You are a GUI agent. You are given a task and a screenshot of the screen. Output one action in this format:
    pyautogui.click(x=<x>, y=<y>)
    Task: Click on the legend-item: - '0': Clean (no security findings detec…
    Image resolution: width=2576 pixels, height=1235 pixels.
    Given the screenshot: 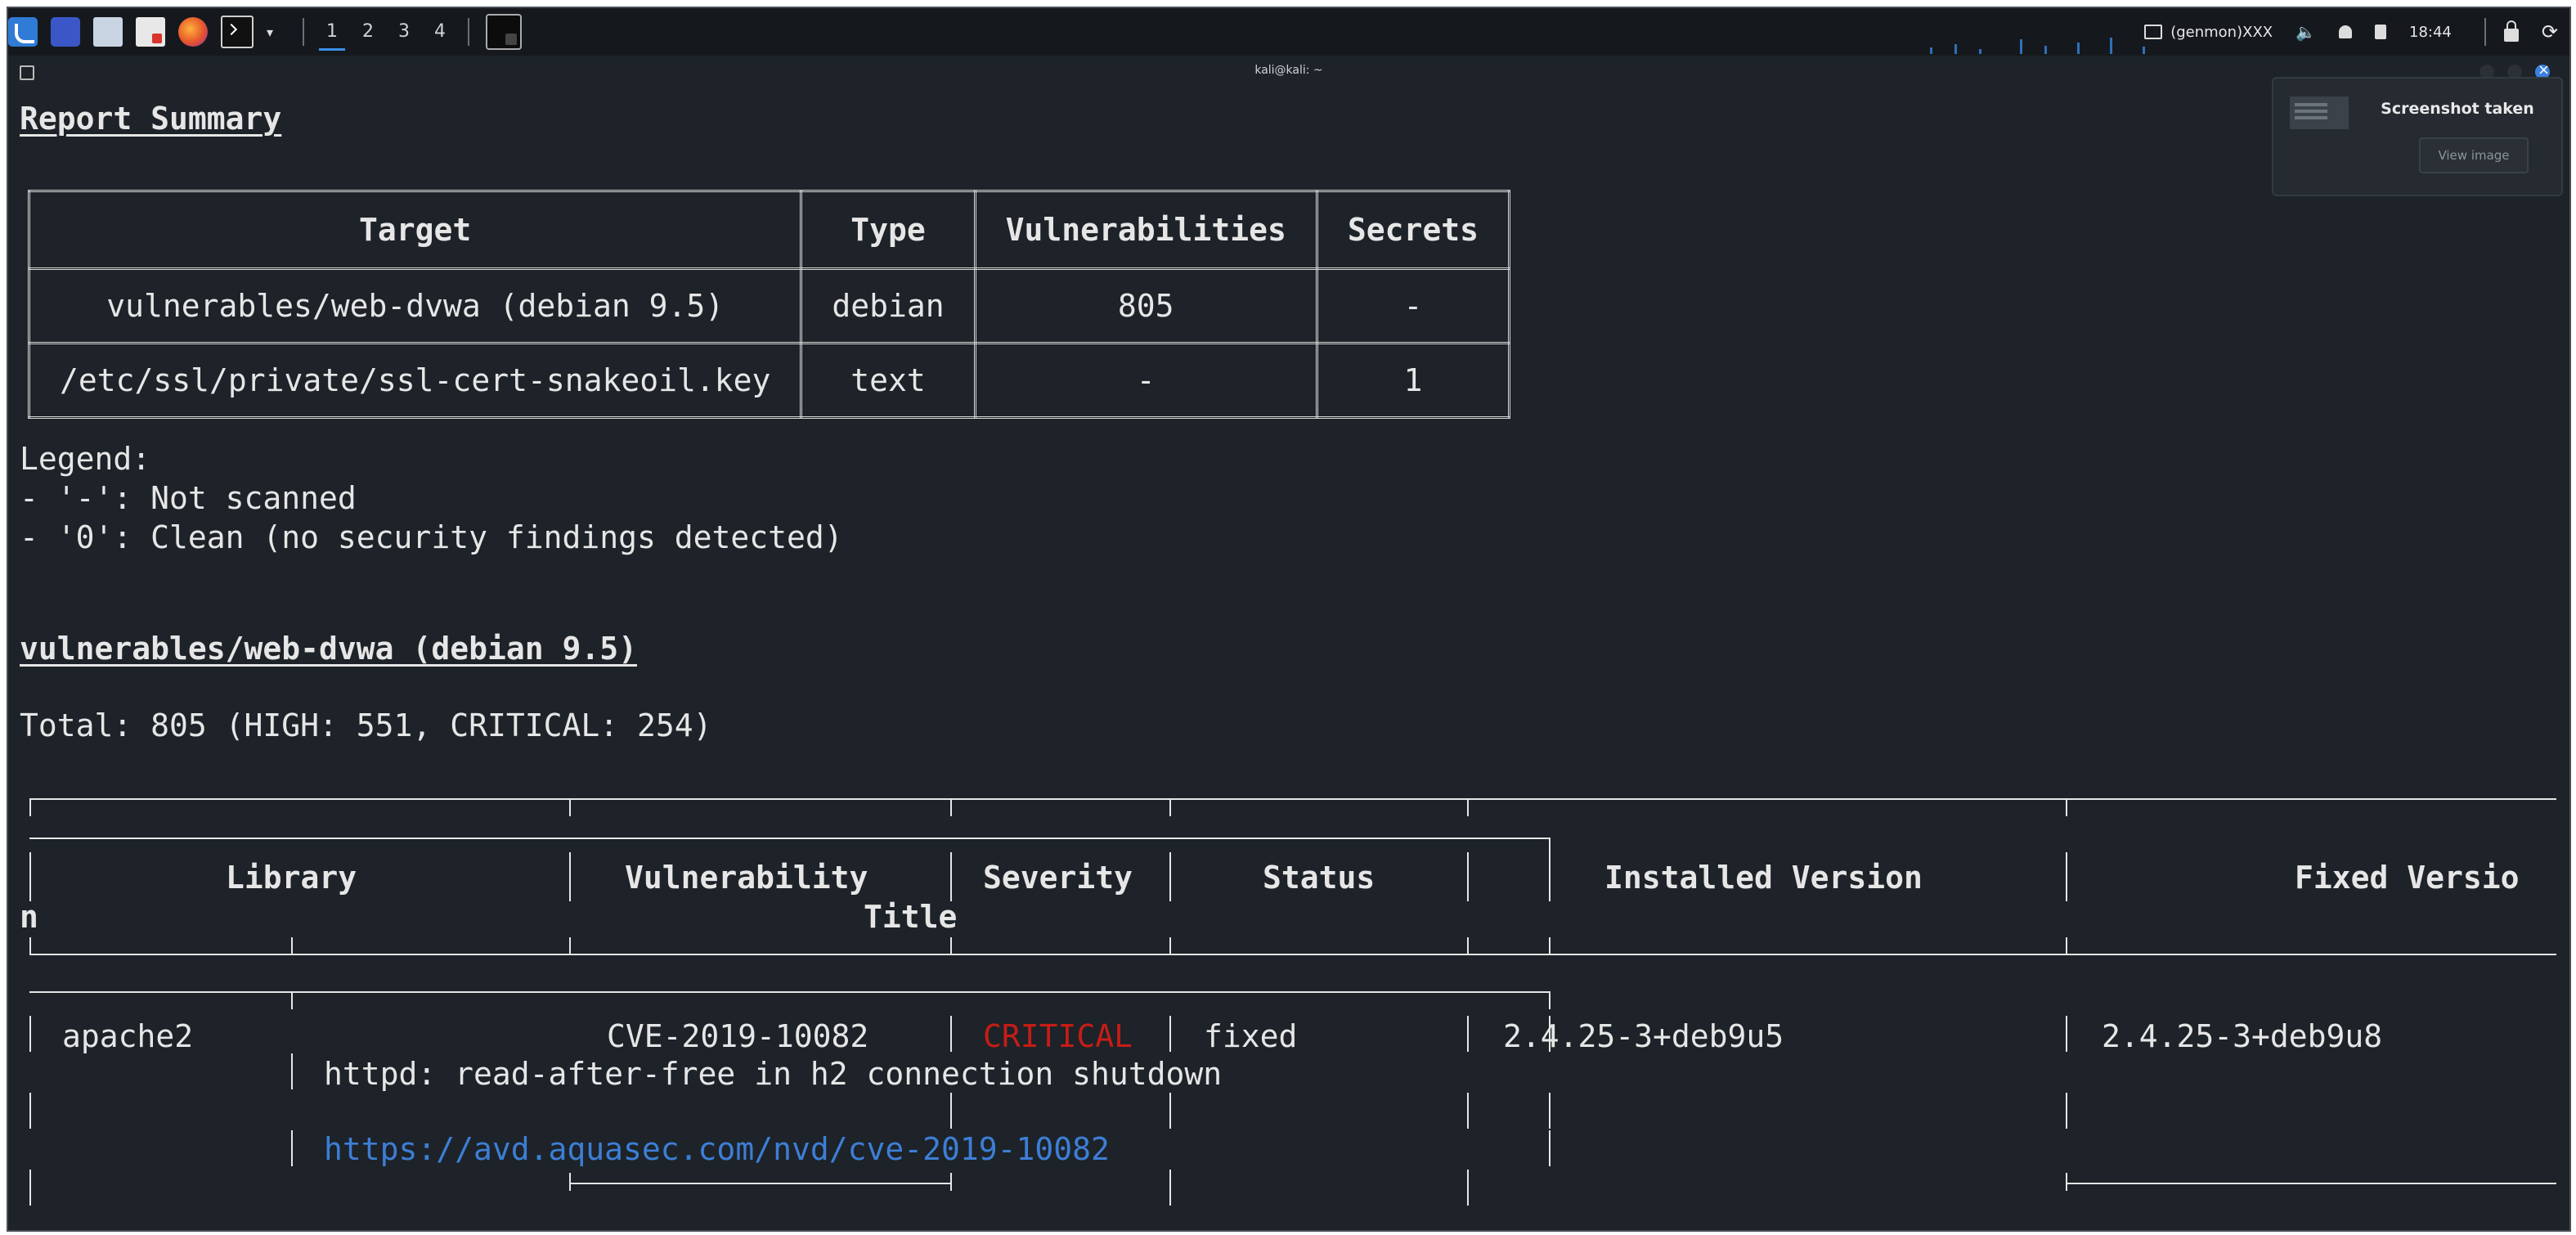 What is the action you would take?
    pyautogui.click(x=431, y=537)
    